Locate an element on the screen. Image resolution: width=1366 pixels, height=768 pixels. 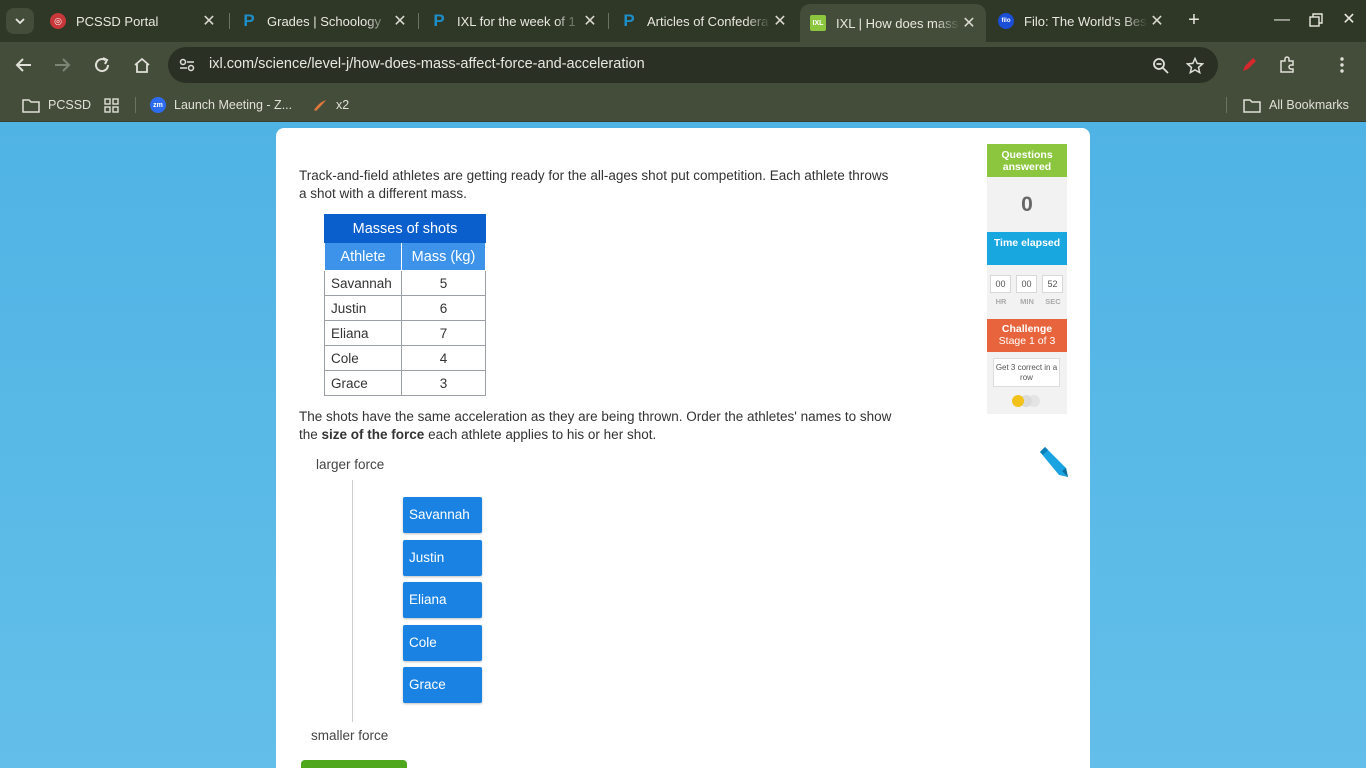
table-row: Eliana 7 is located at coordinates (405, 333).